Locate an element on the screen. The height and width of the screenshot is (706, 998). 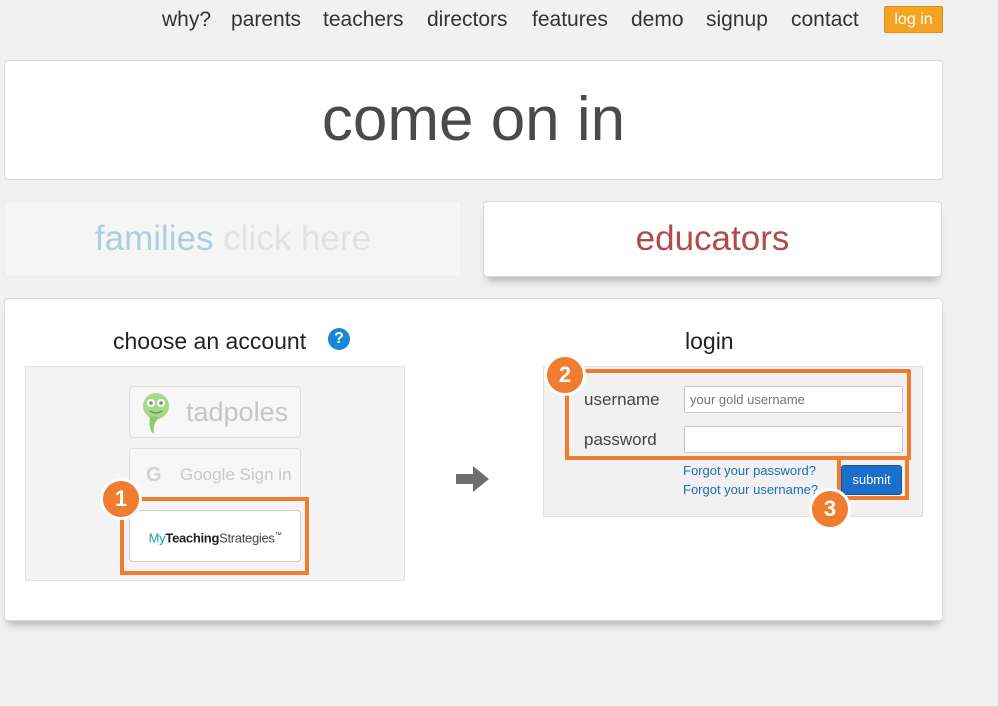
forgot-password-link: Forgot your password? is located at coordinates (749, 471).